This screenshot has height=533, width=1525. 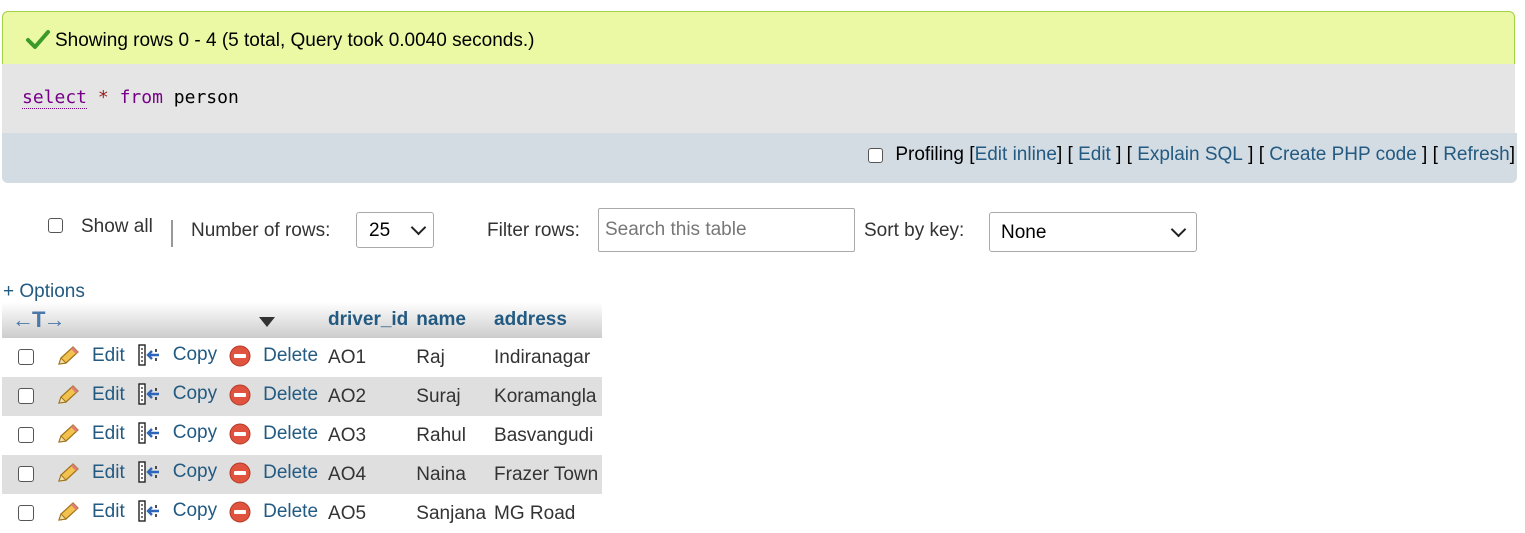 I want to click on sql-query-code: select * from person, so click(x=130, y=98).